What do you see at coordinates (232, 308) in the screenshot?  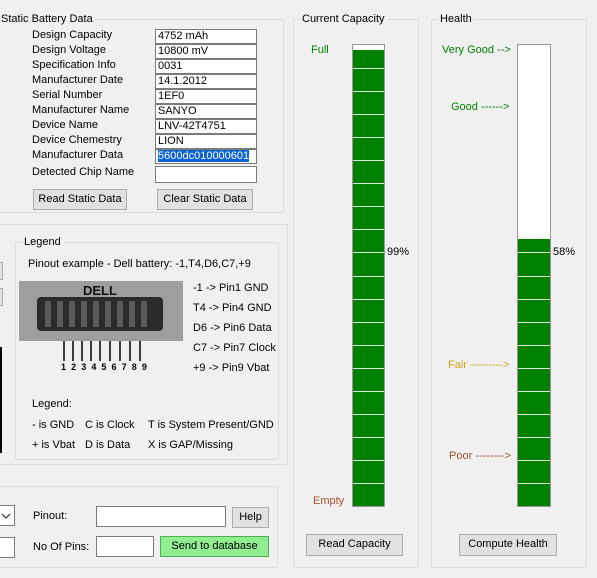 I see `pin-map-item: T4 -> Pin4 GND` at bounding box center [232, 308].